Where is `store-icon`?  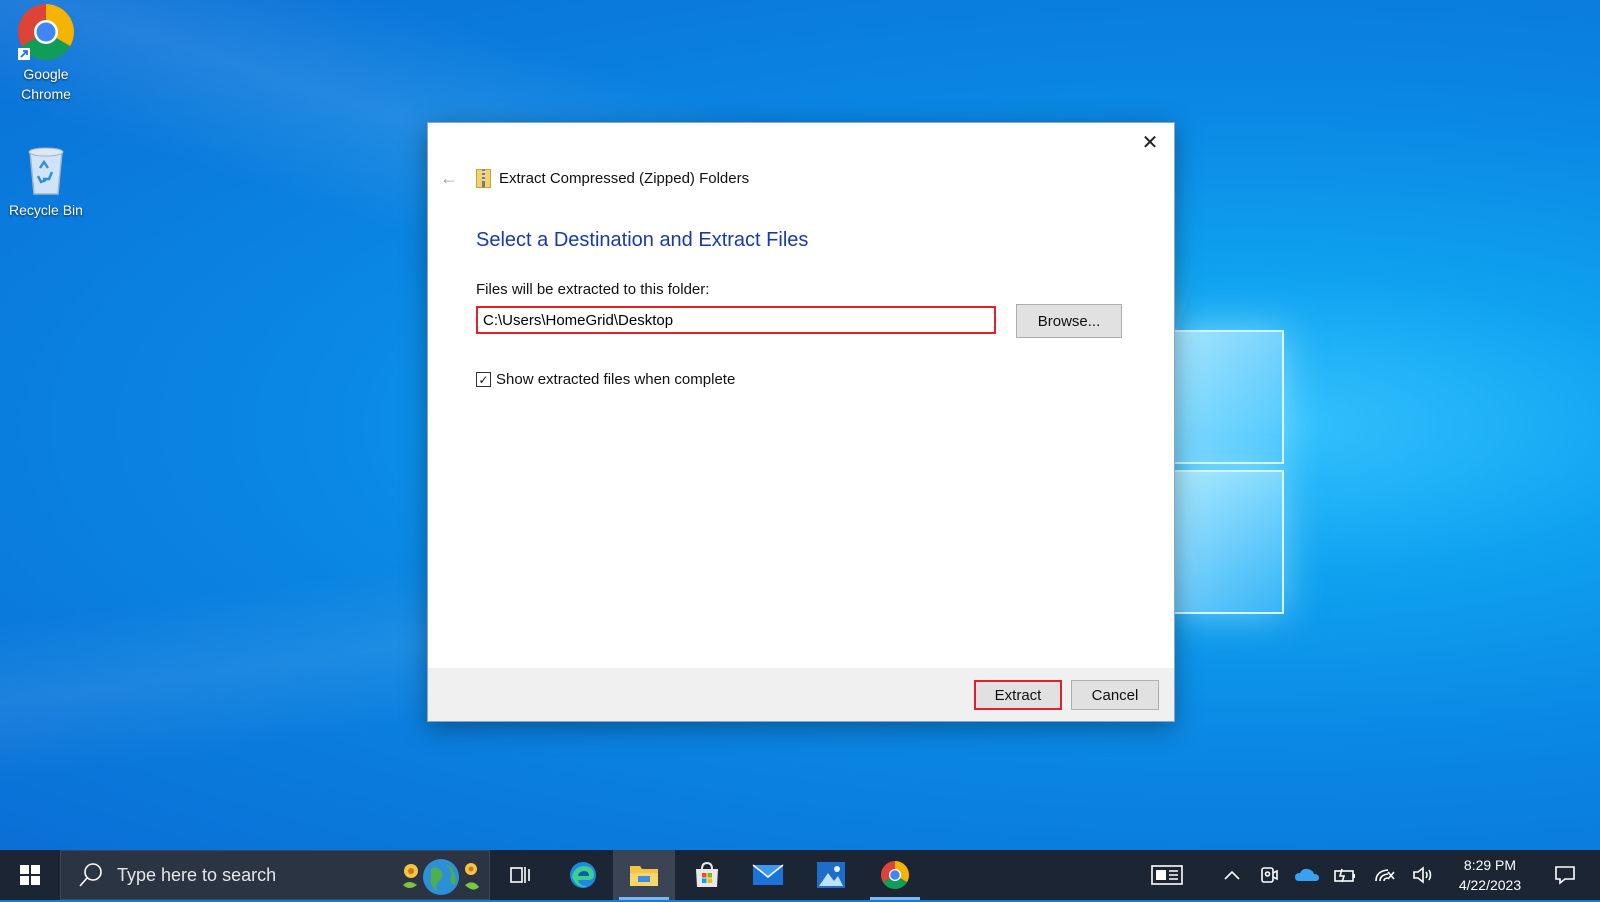 store-icon is located at coordinates (707, 874).